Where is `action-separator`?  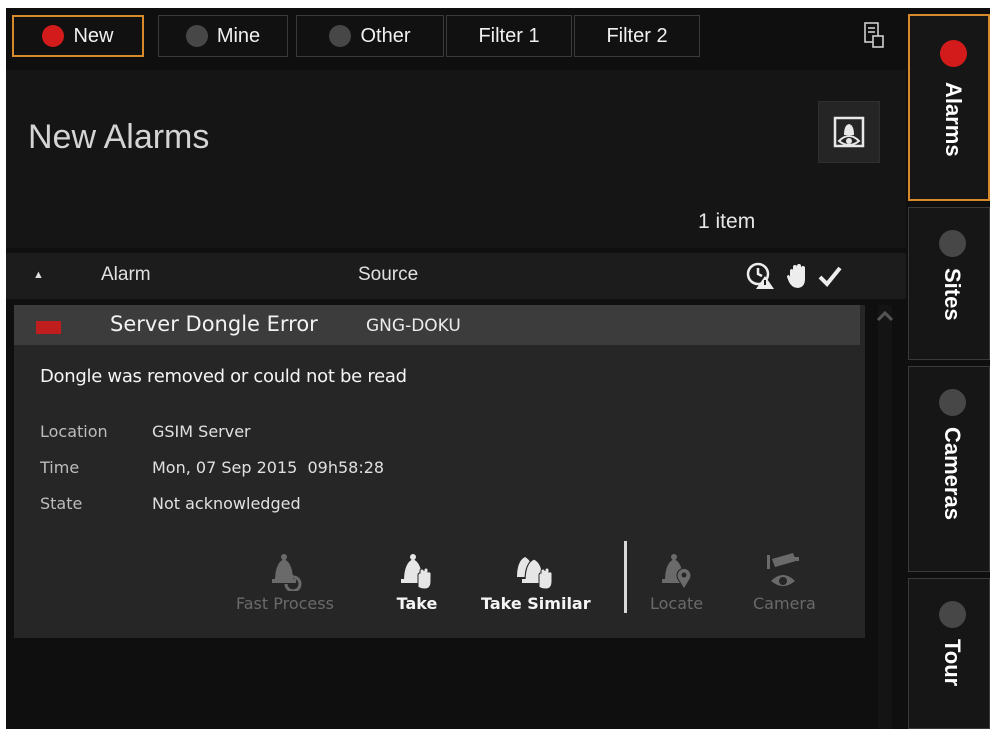 action-separator is located at coordinates (625, 577).